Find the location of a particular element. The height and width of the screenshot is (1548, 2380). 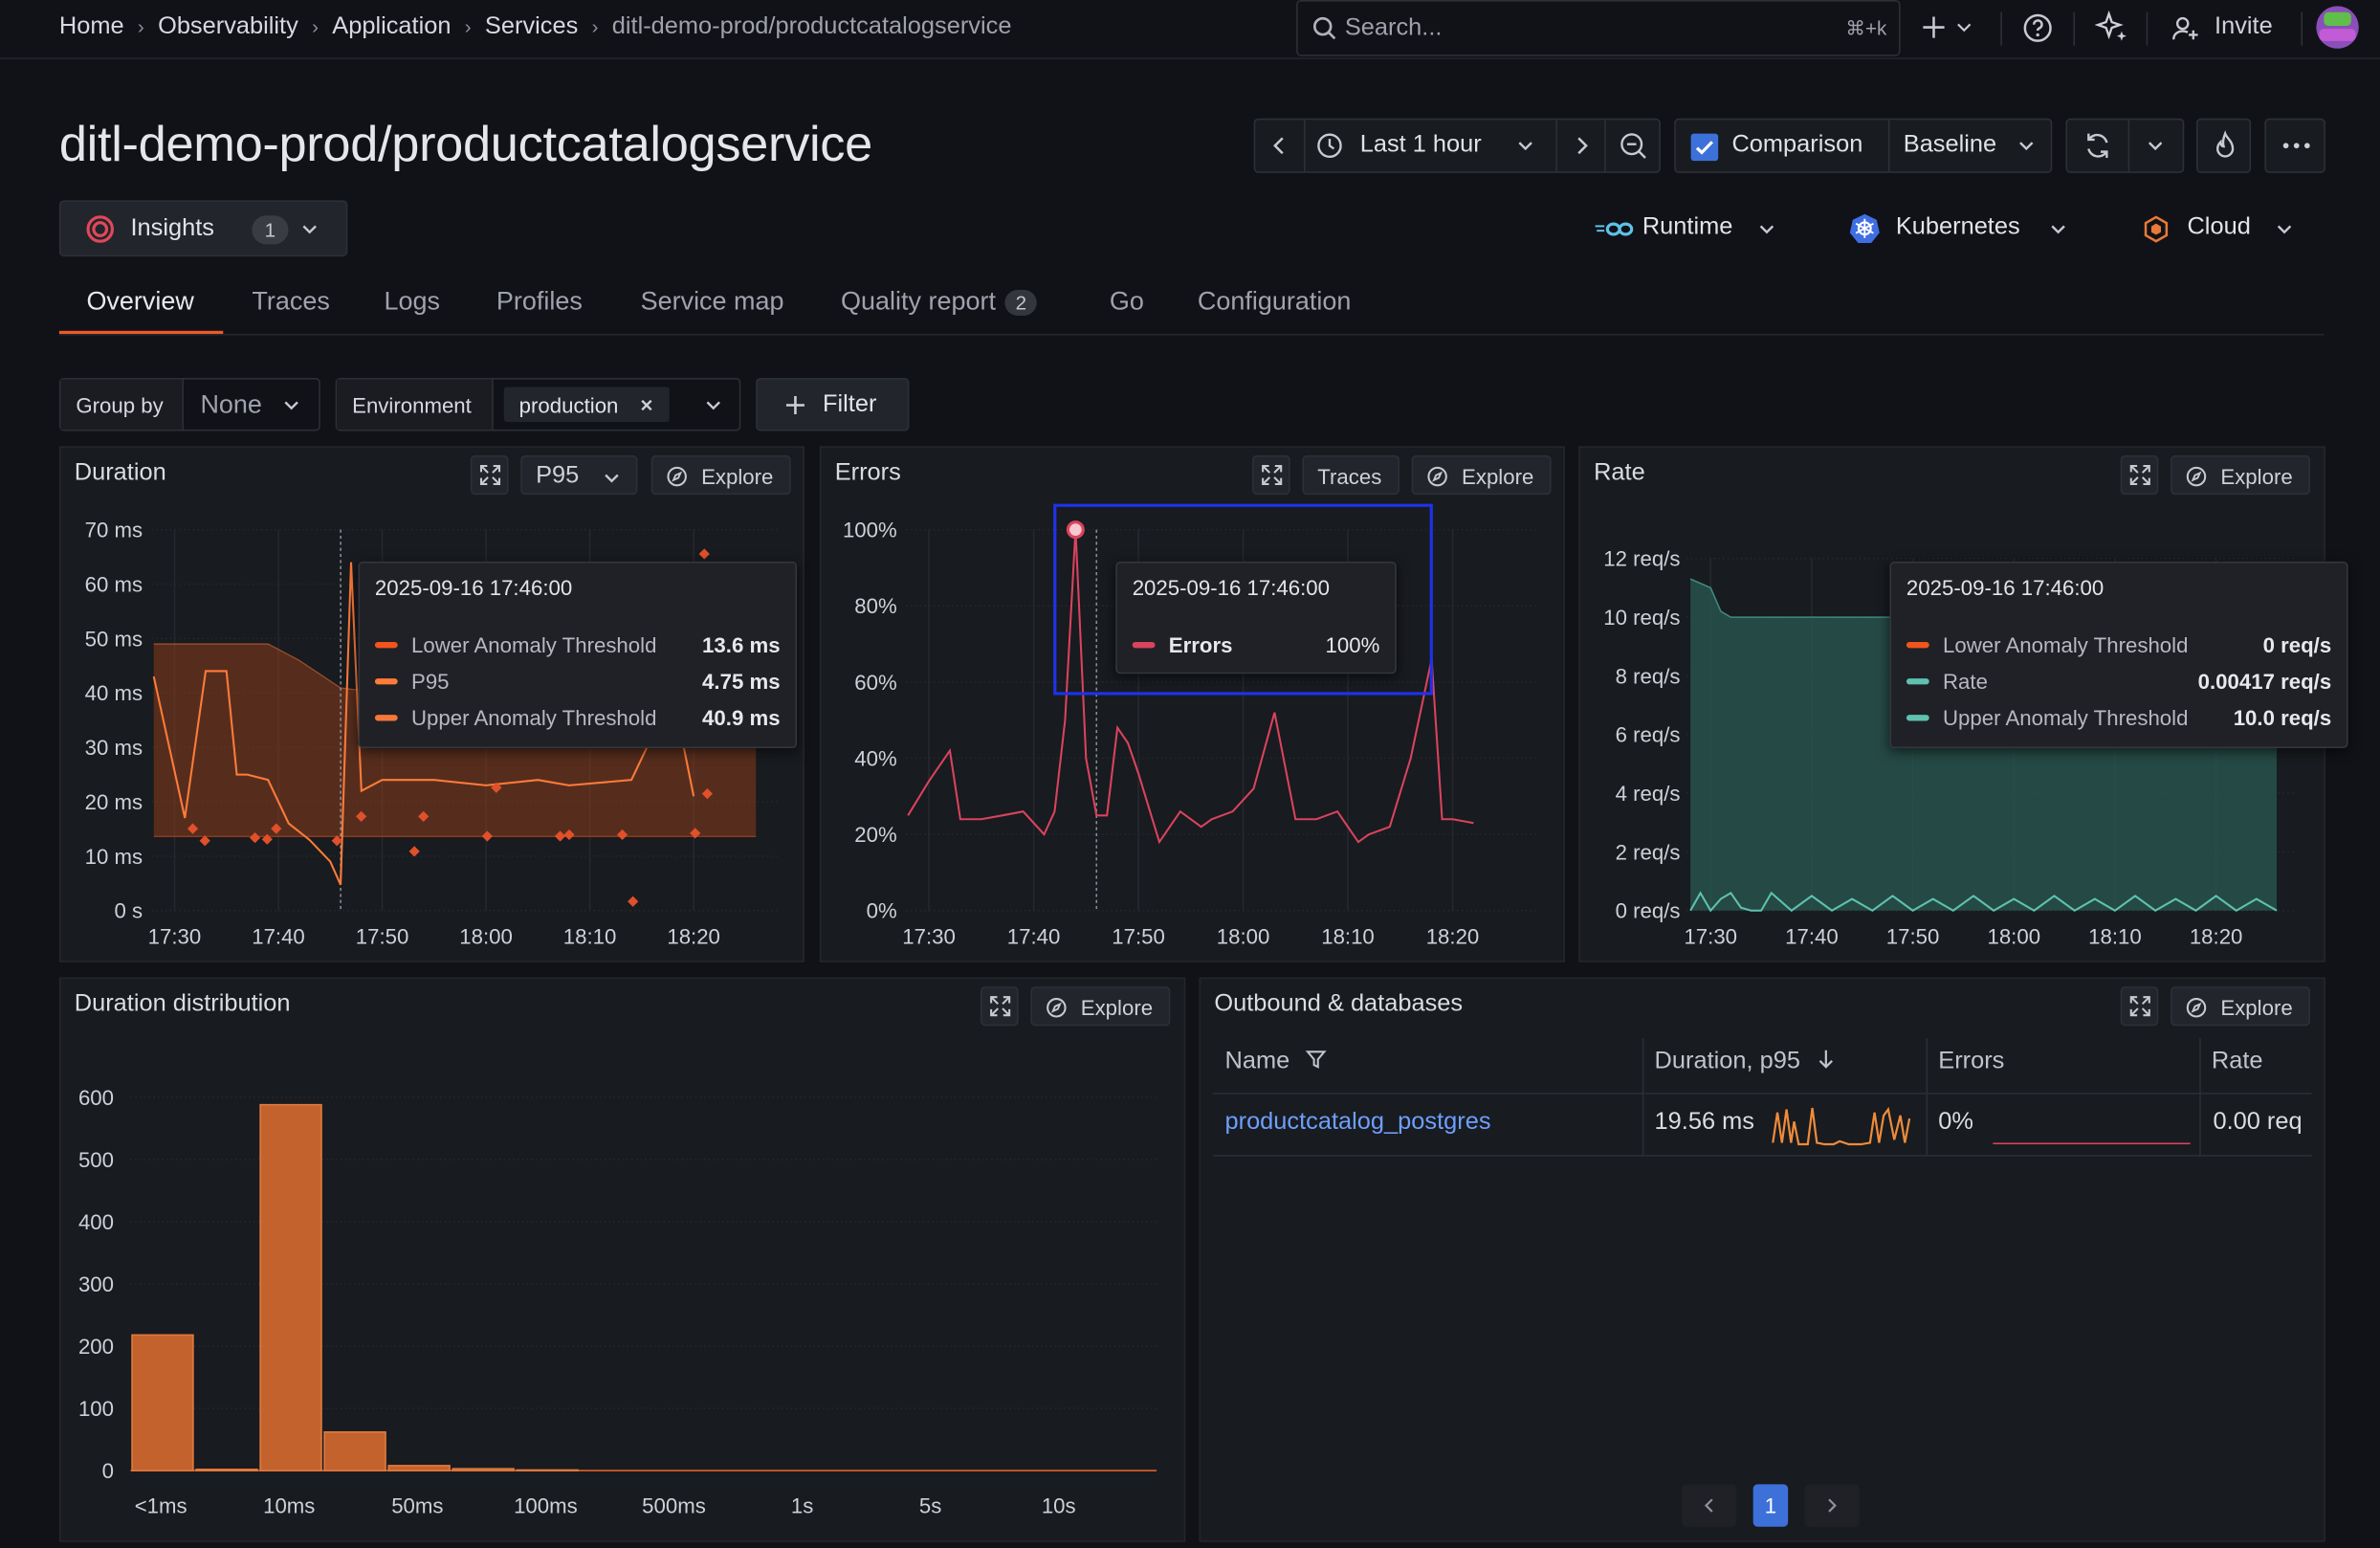

assistant-button is located at coordinates (2112, 31).